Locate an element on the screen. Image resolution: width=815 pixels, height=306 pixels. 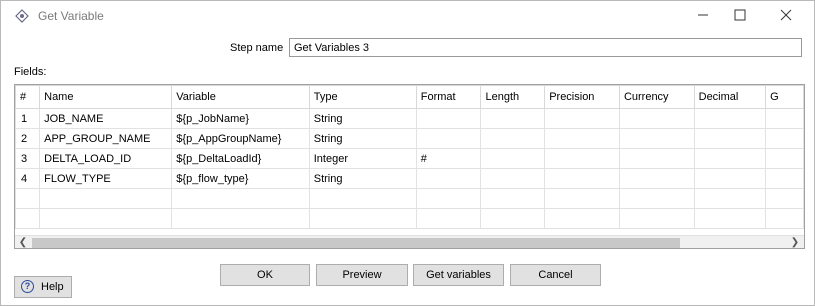
column-header-variable: Variable is located at coordinates (240, 97).